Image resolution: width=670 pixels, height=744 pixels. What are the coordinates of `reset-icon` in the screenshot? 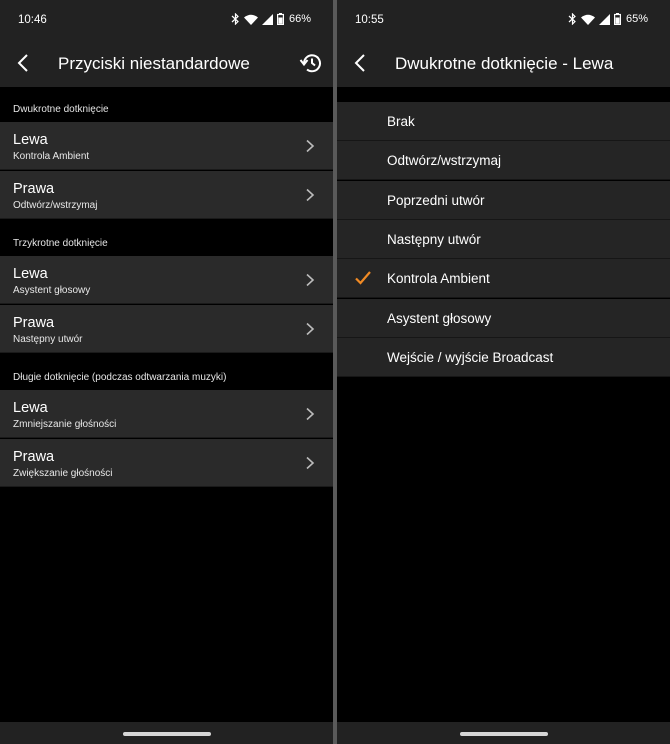 It's located at (312, 63).